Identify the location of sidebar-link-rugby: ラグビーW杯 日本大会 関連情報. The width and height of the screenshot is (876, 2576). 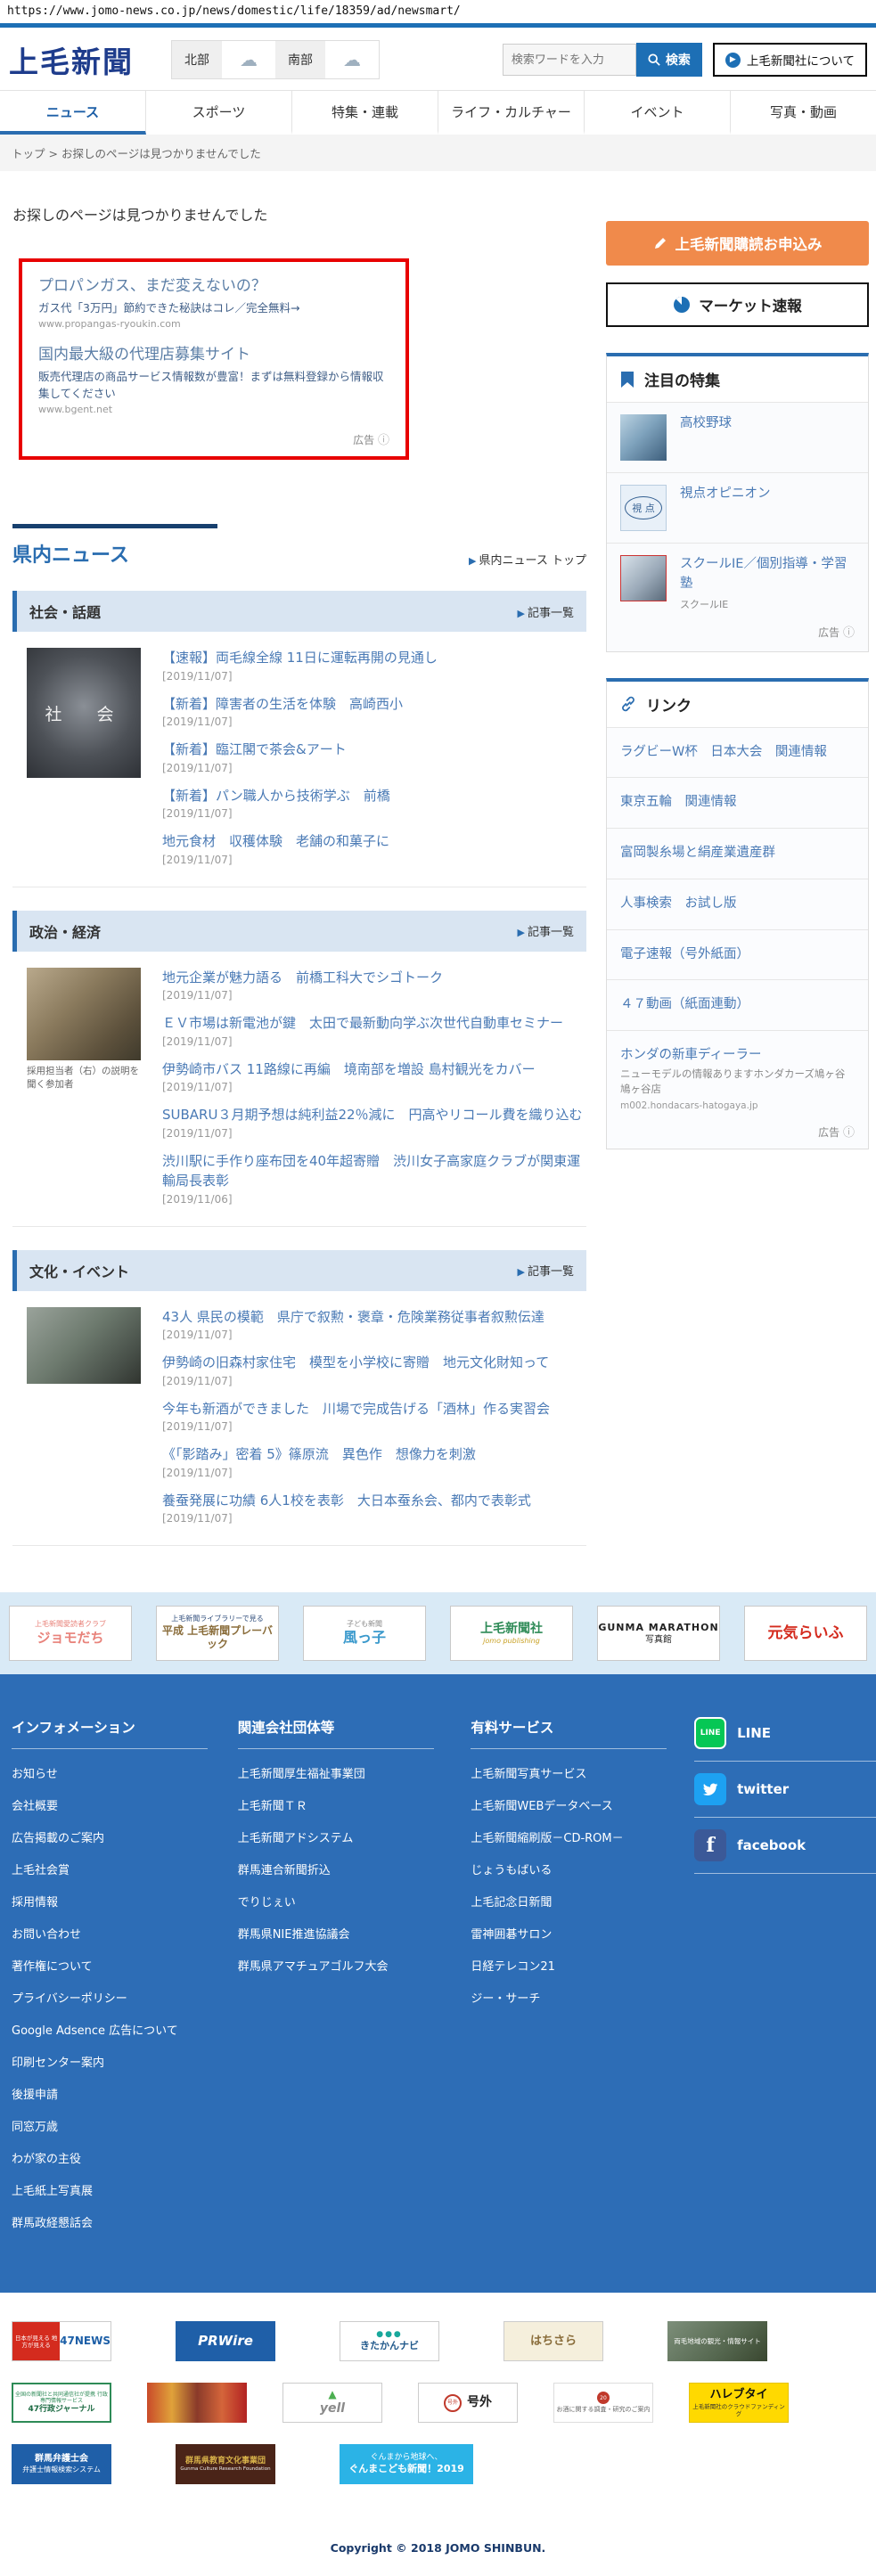
(737, 753).